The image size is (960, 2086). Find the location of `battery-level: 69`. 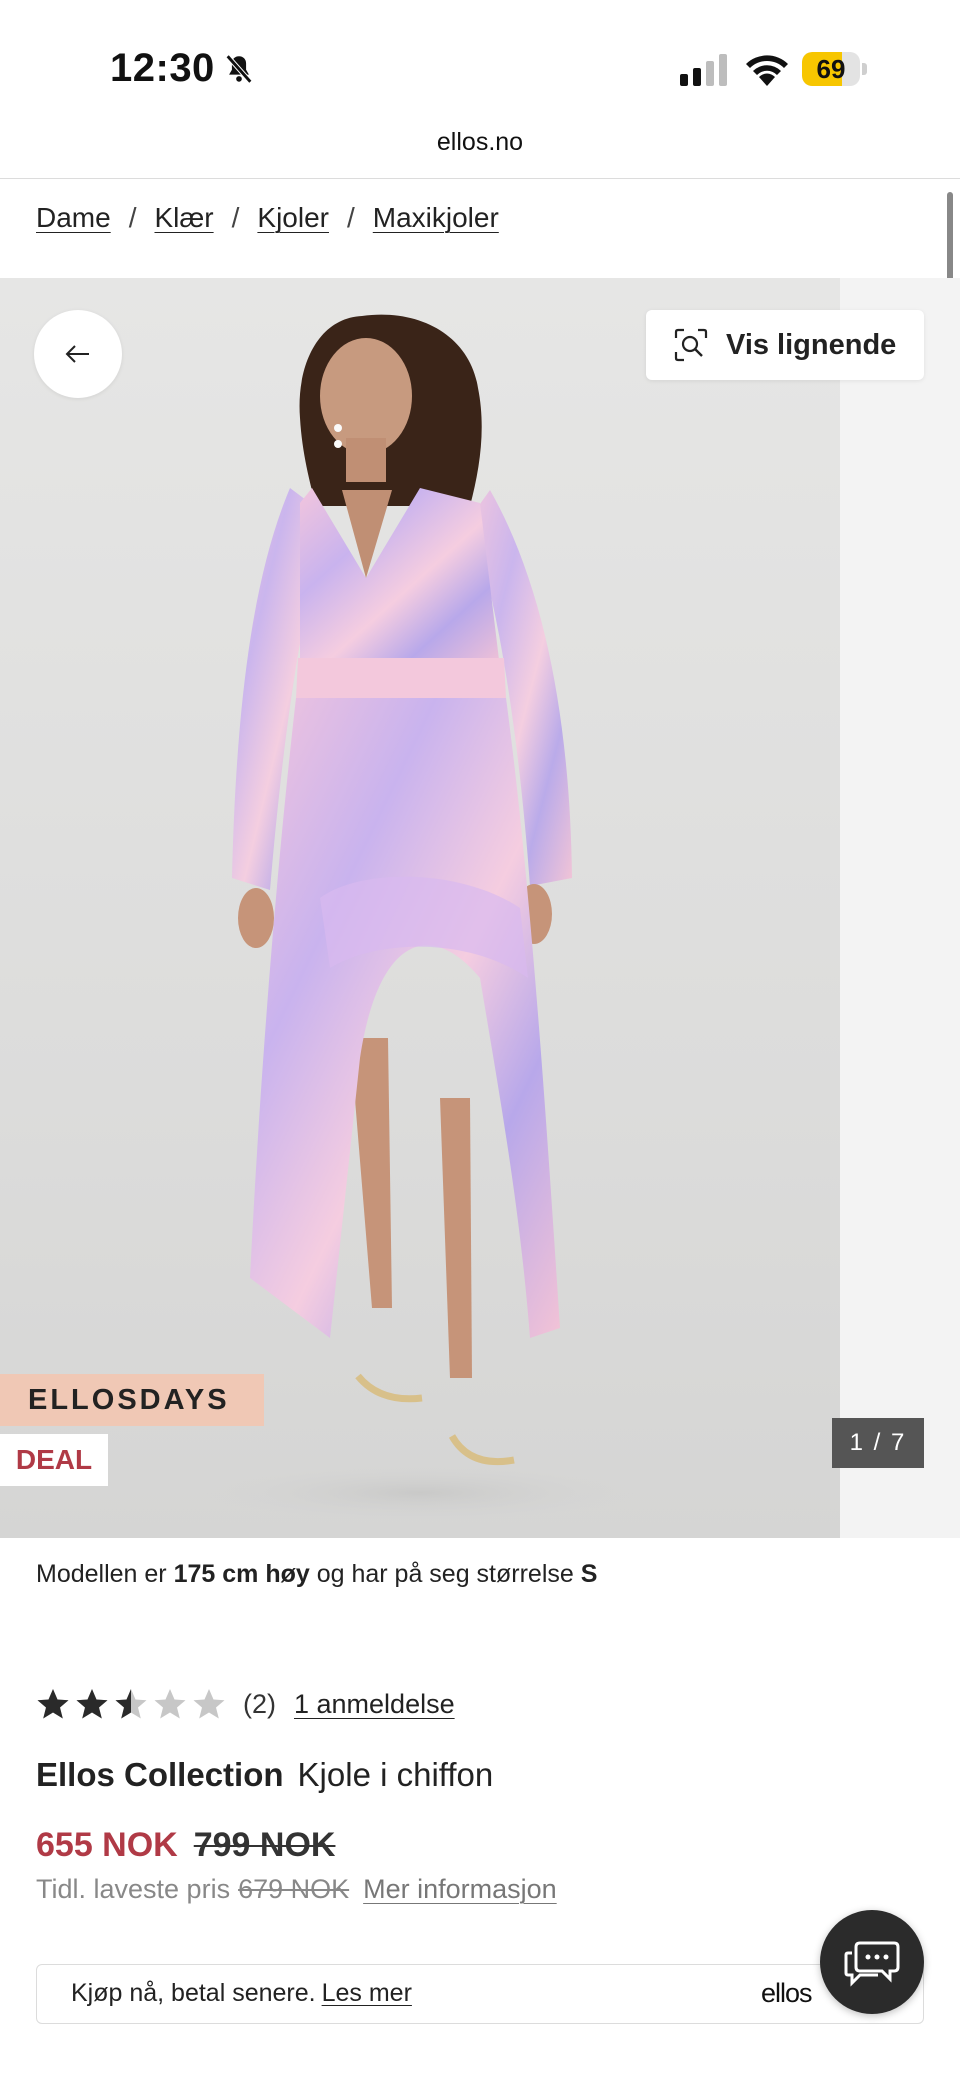

battery-level: 69 is located at coordinates (831, 69).